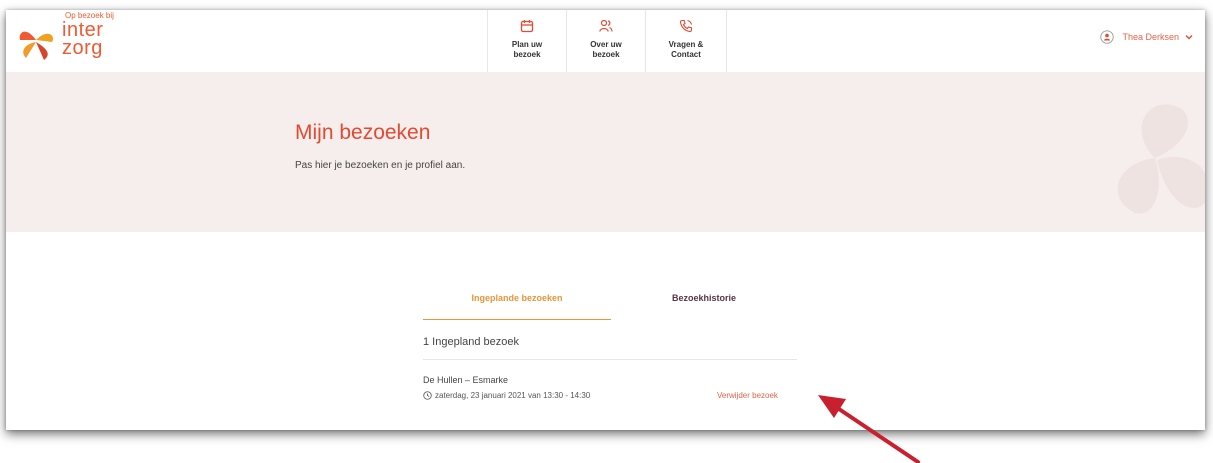 Image resolution: width=1213 pixels, height=463 pixels. Describe the element at coordinates (380, 165) in the screenshot. I see `page-subtitle: Pas hier je bezoeken en je profiel aan.` at that location.